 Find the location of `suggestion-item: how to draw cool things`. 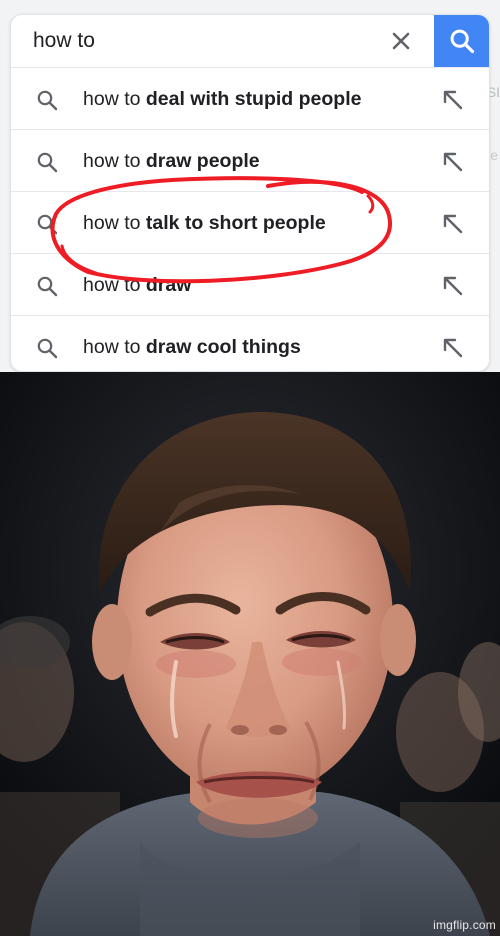

suggestion-item: how to draw cool things is located at coordinates (250, 343).